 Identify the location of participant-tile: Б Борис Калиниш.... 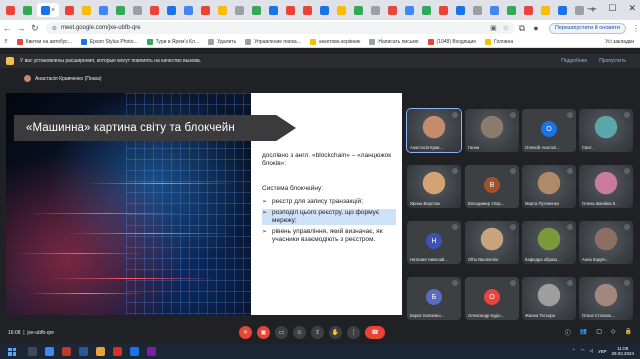
(434, 298).